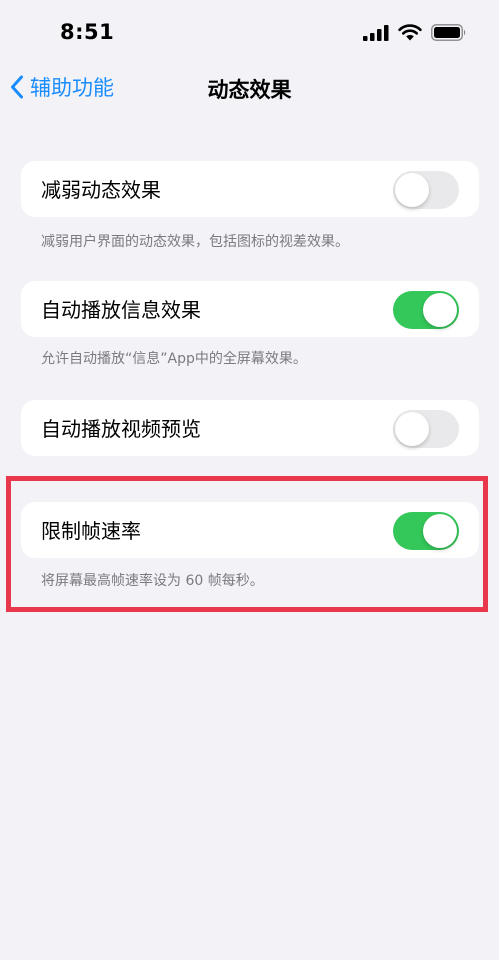 This screenshot has height=960, width=499. Describe the element at coordinates (87, 32) in the screenshot. I see `status-time: 8:51` at that location.